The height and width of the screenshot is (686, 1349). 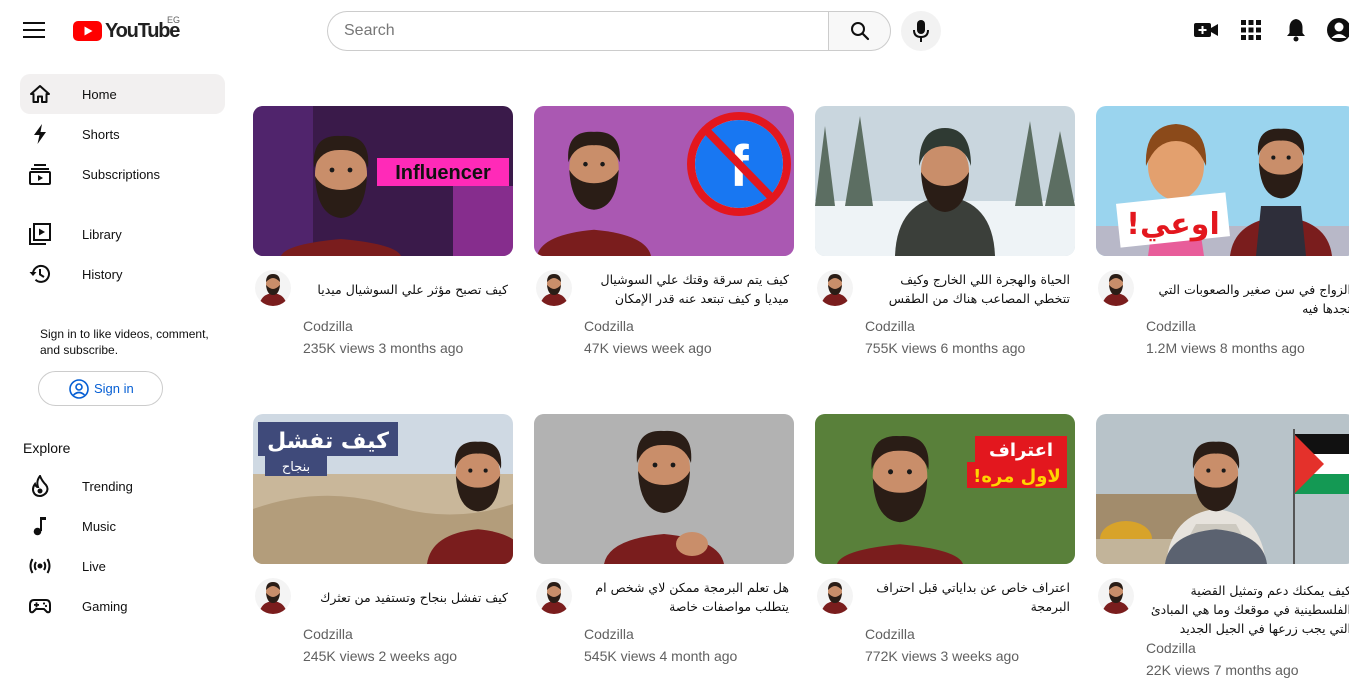 What do you see at coordinates (122, 274) in the screenshot?
I see `sidebar-item-history: History` at bounding box center [122, 274].